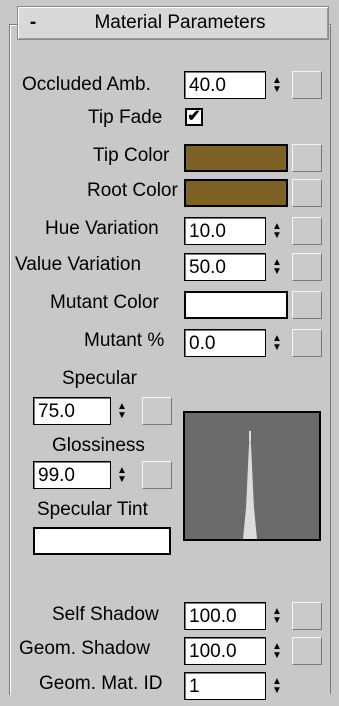  Describe the element at coordinates (236, 158) in the screenshot. I see `tip-color-swatch` at that location.